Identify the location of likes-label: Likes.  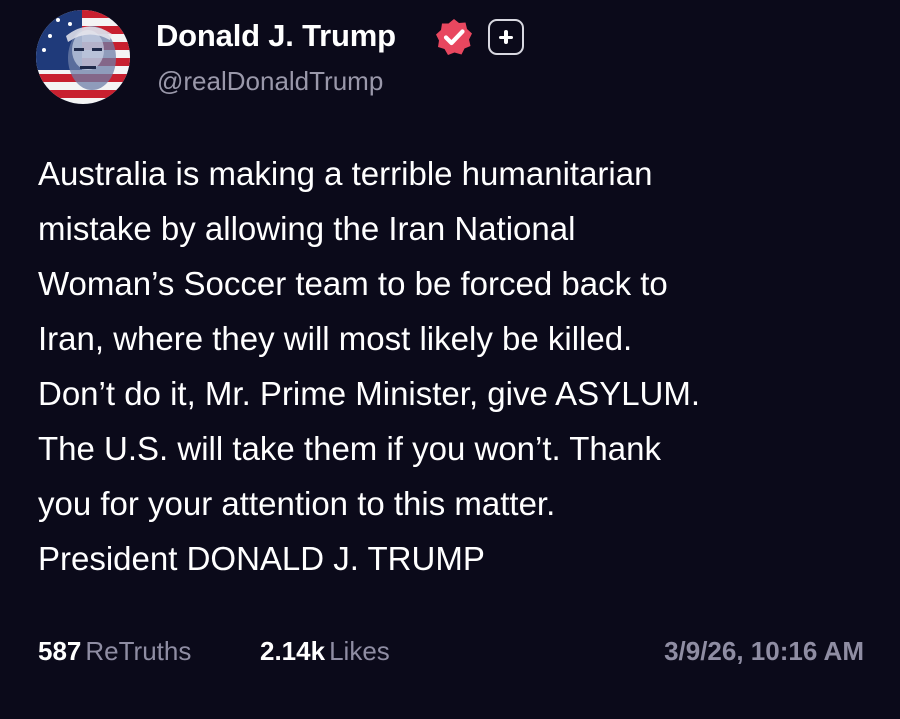
(359, 651).